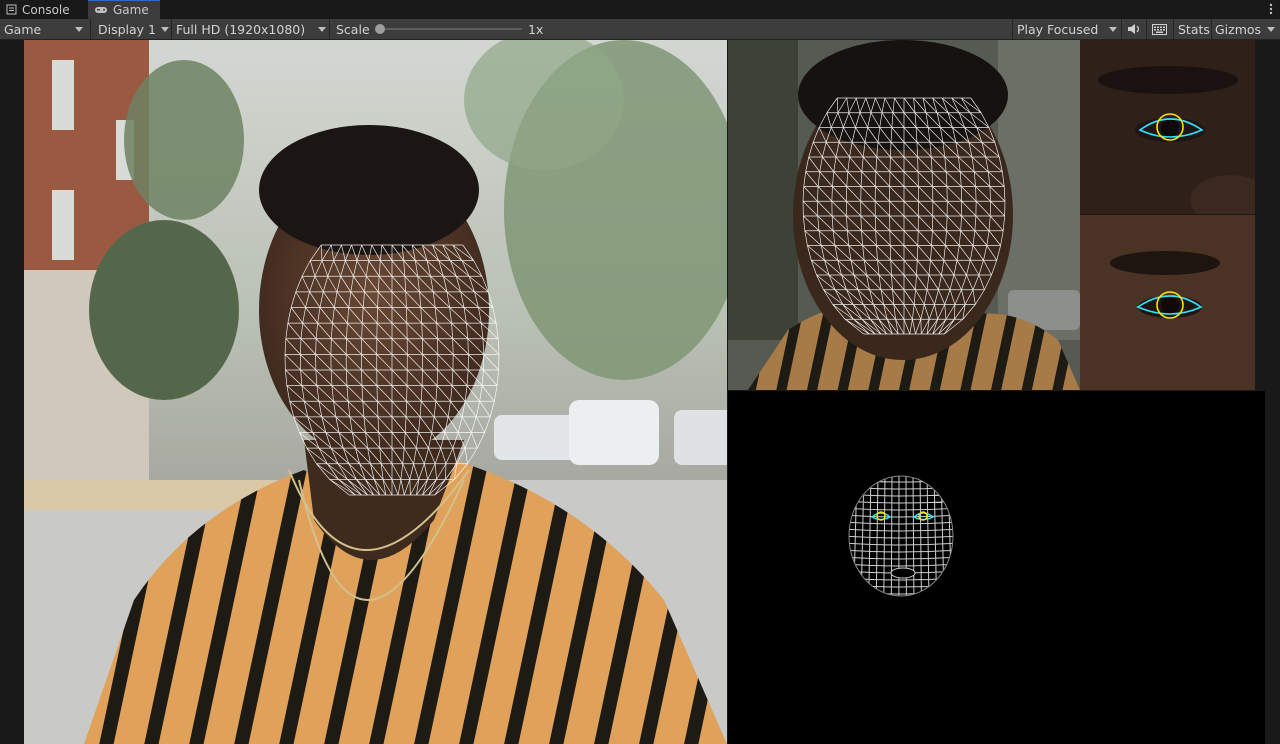 This screenshot has width=1280, height=744. Describe the element at coordinates (241, 29) in the screenshot. I see `resolution-dropdown-label: Full HD (1920x1080)` at that location.